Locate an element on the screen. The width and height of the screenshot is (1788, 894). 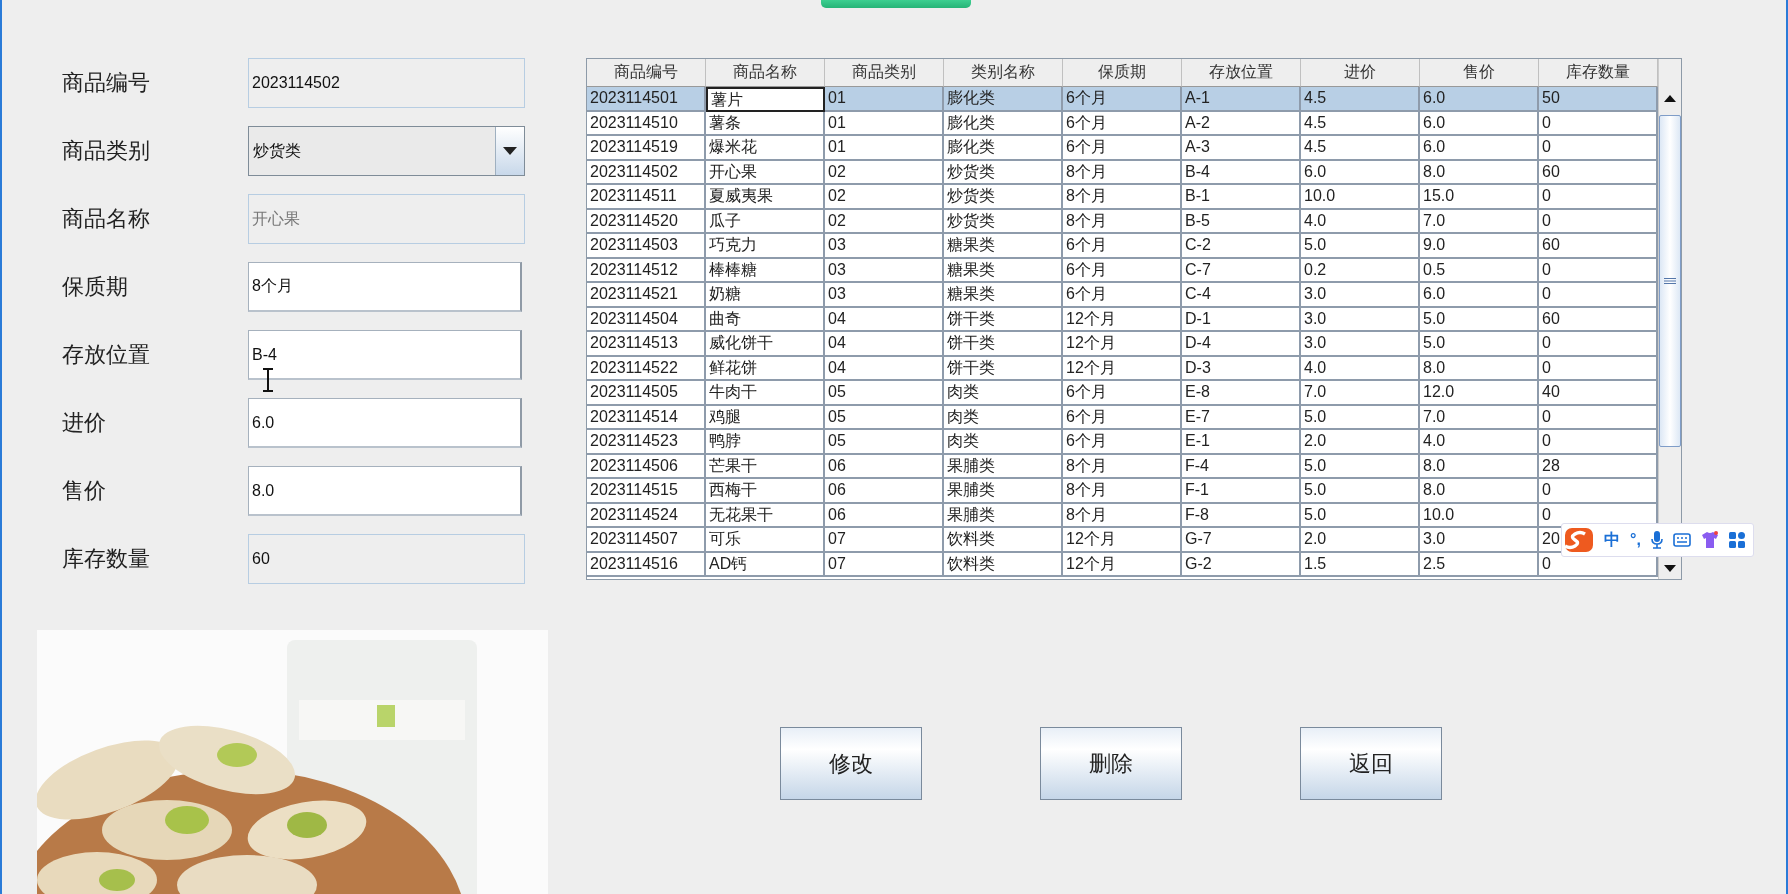
table-row: 2023114504 曲奇 04 饼干类 12个月 D-1 3.0 5.0 60 is located at coordinates (1122, 319).